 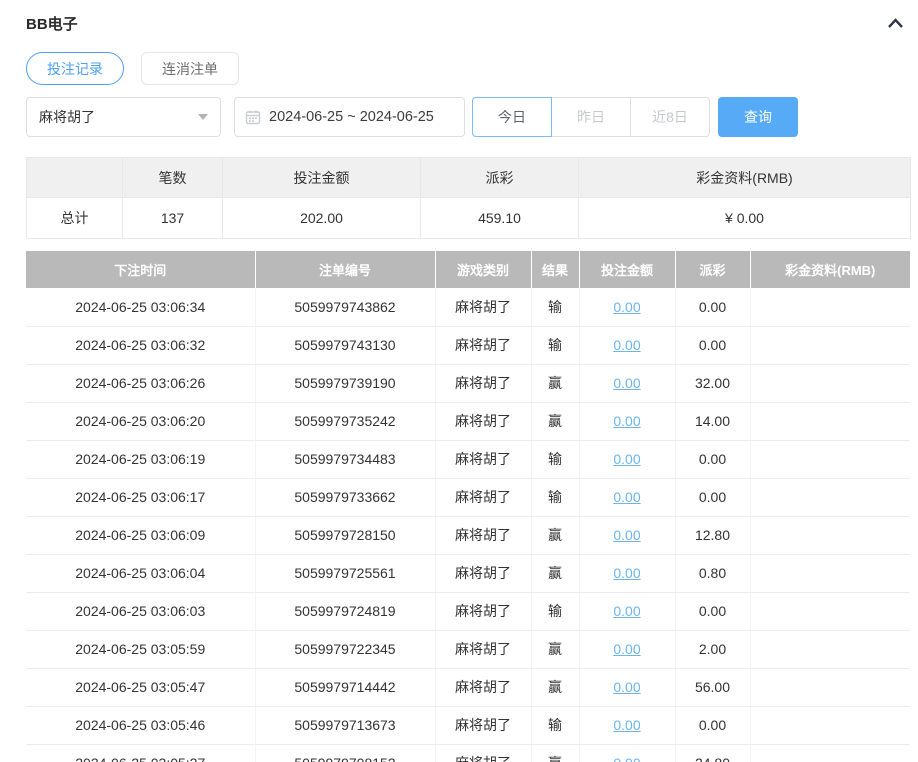 I want to click on cell-time: 2024-06-25 03:06:26, so click(x=141, y=383).